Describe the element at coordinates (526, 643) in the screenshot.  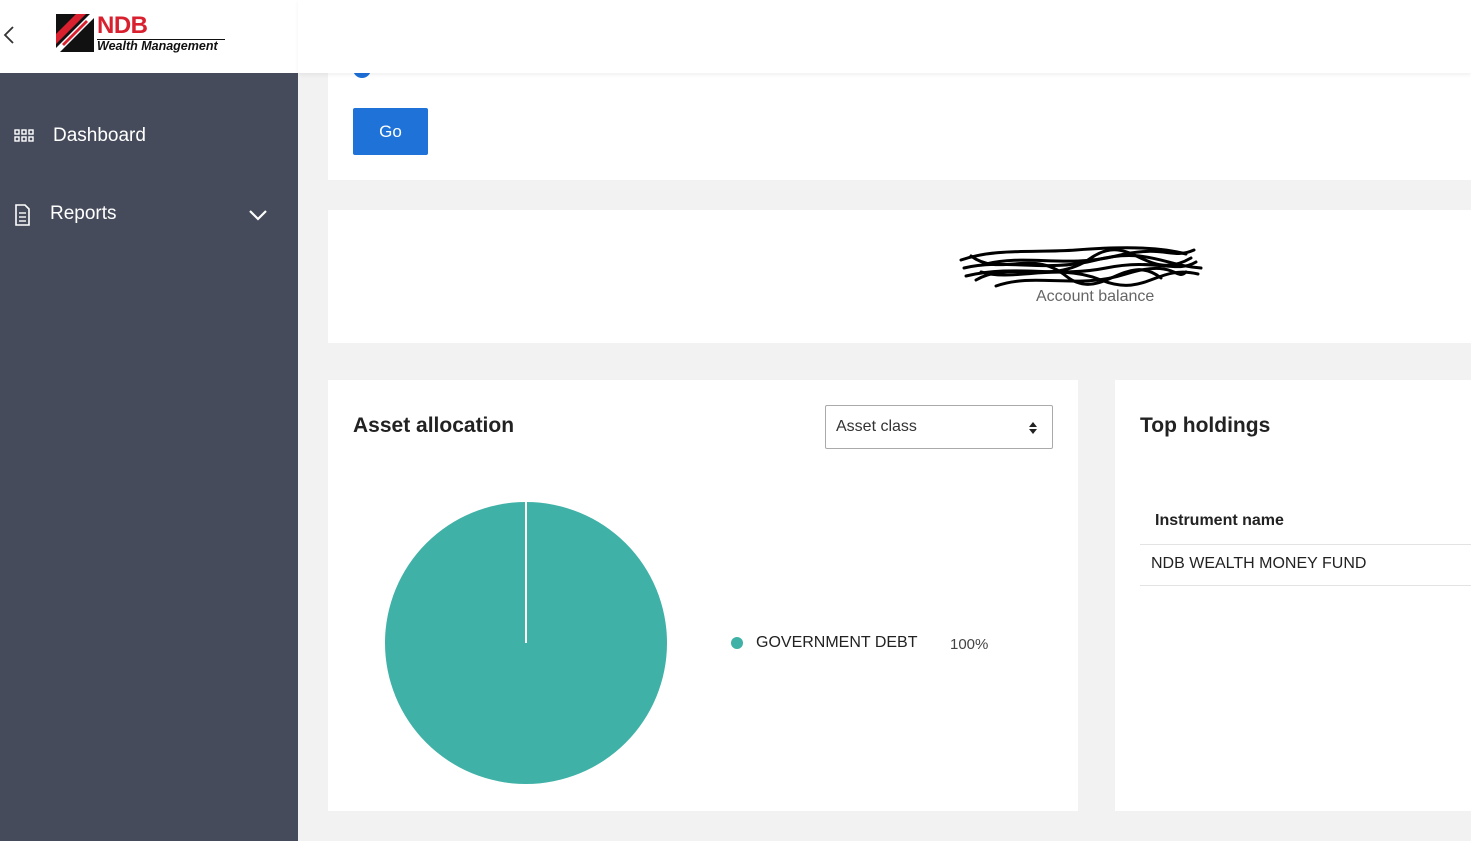
I see `asset-allocation-pie-chart` at that location.